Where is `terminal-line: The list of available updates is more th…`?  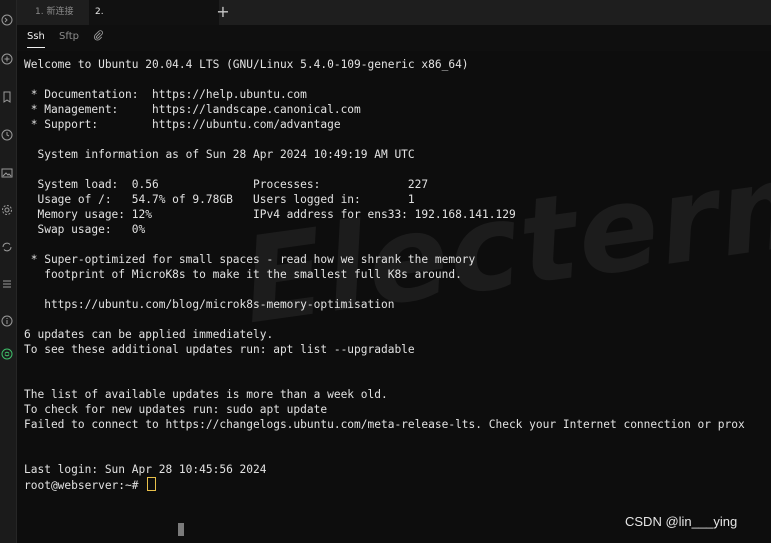
terminal-line: The list of available updates is more th… is located at coordinates (206, 394).